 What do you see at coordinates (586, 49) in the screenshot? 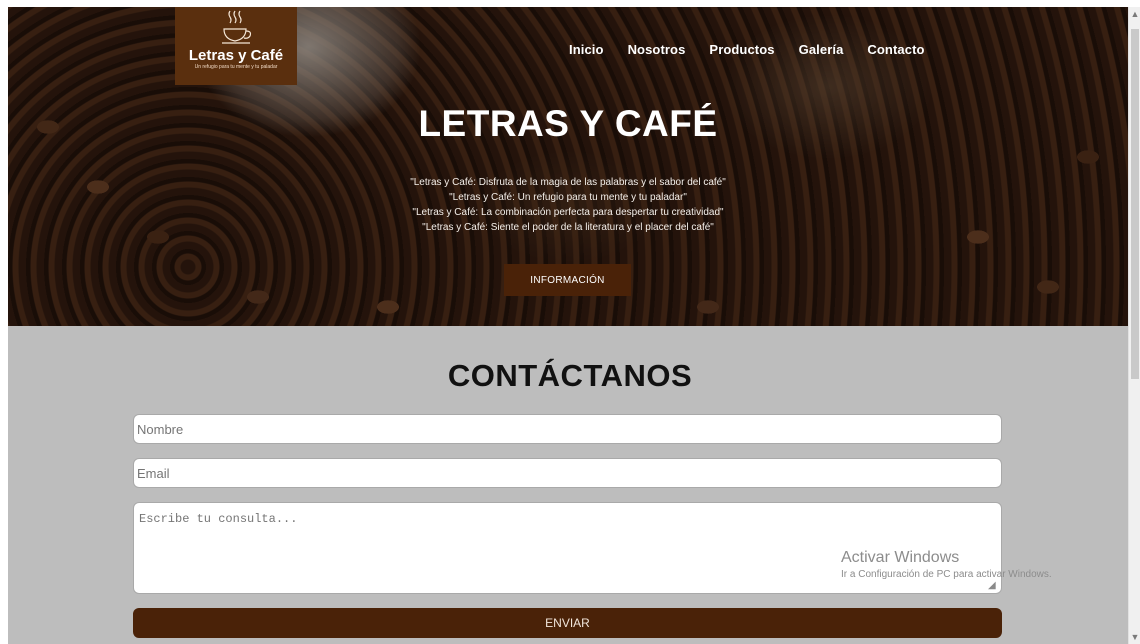
I see `nav-inicio: Inicio` at bounding box center [586, 49].